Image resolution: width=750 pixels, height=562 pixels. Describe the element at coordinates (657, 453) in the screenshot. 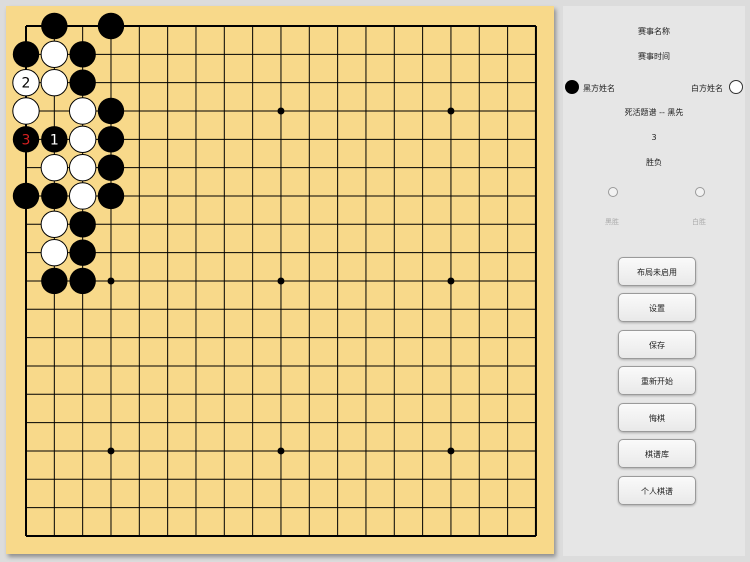

I see `game-library-button: 棋谱库` at that location.